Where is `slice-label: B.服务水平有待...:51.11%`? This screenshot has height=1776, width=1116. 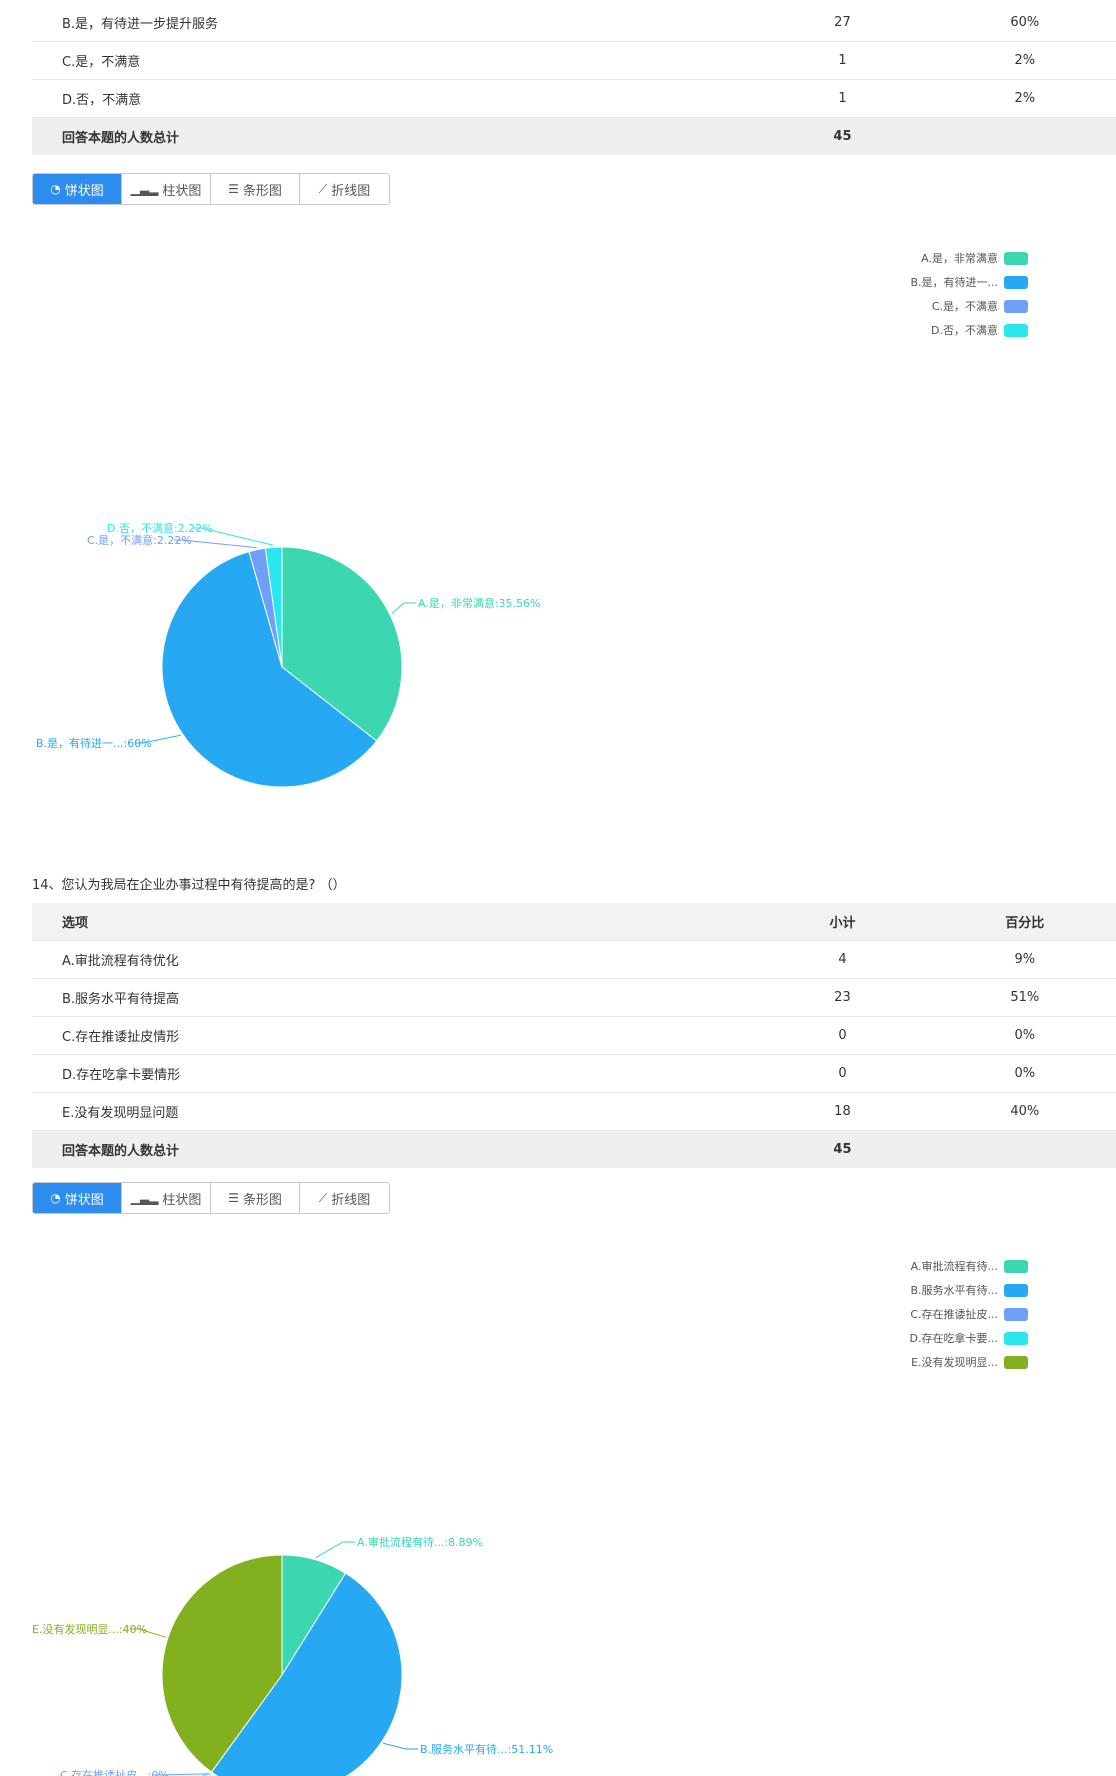 slice-label: B.服务水平有待...:51.11% is located at coordinates (486, 1749).